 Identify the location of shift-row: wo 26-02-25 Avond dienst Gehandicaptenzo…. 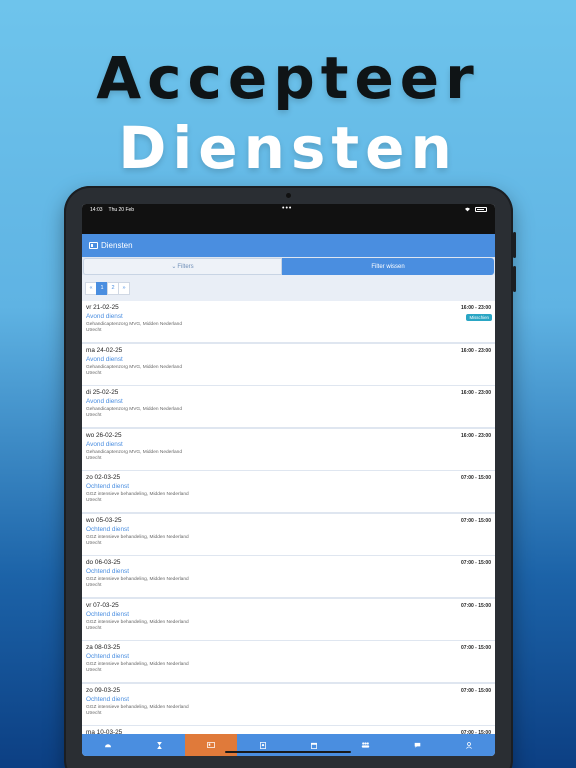
(288, 449).